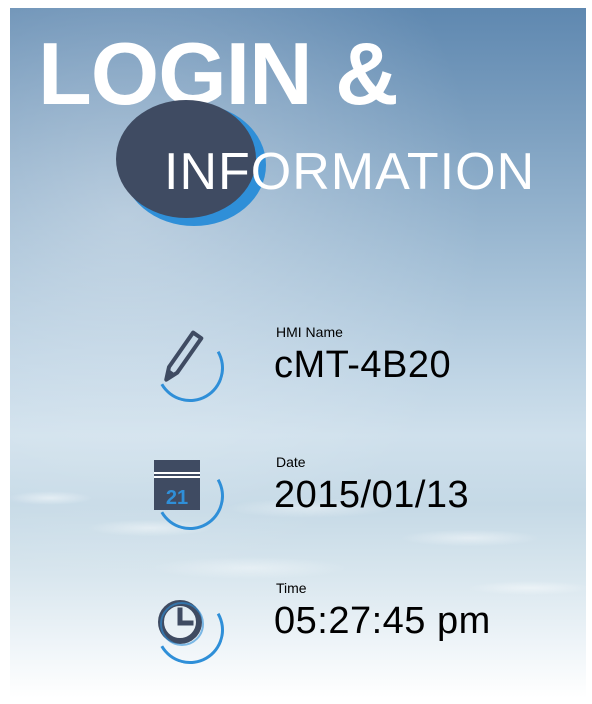 The height and width of the screenshot is (704, 592). What do you see at coordinates (218, 73) in the screenshot?
I see `page-title: LOGIN &` at bounding box center [218, 73].